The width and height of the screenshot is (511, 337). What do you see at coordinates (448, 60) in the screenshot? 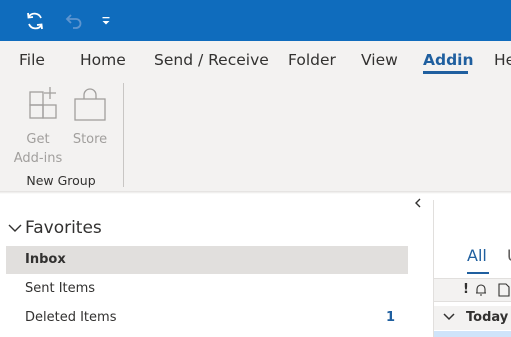
I see `tab-addin: Addin` at bounding box center [448, 60].